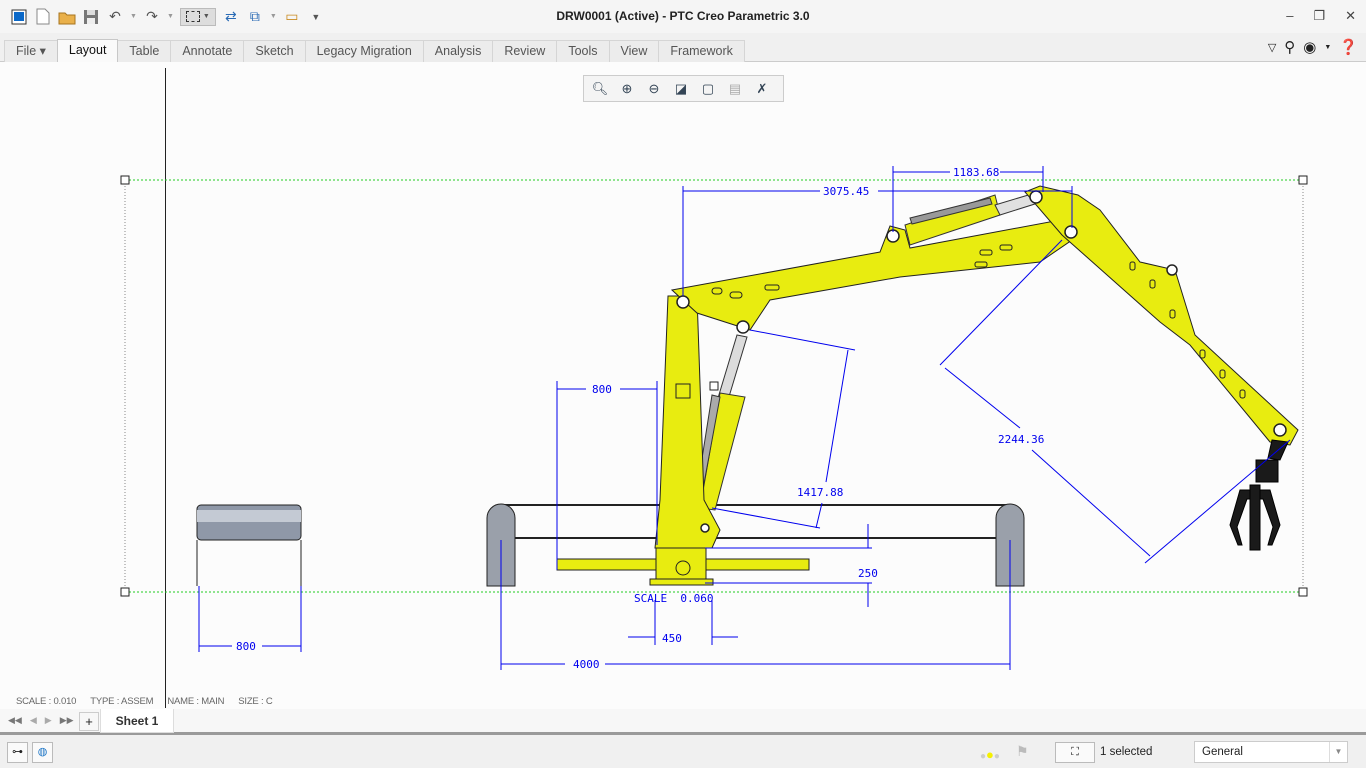  I want to click on sheet-bar: ◀◀ ◀ ▶ ▶▶ + Sheet 1, so click(683, 722).